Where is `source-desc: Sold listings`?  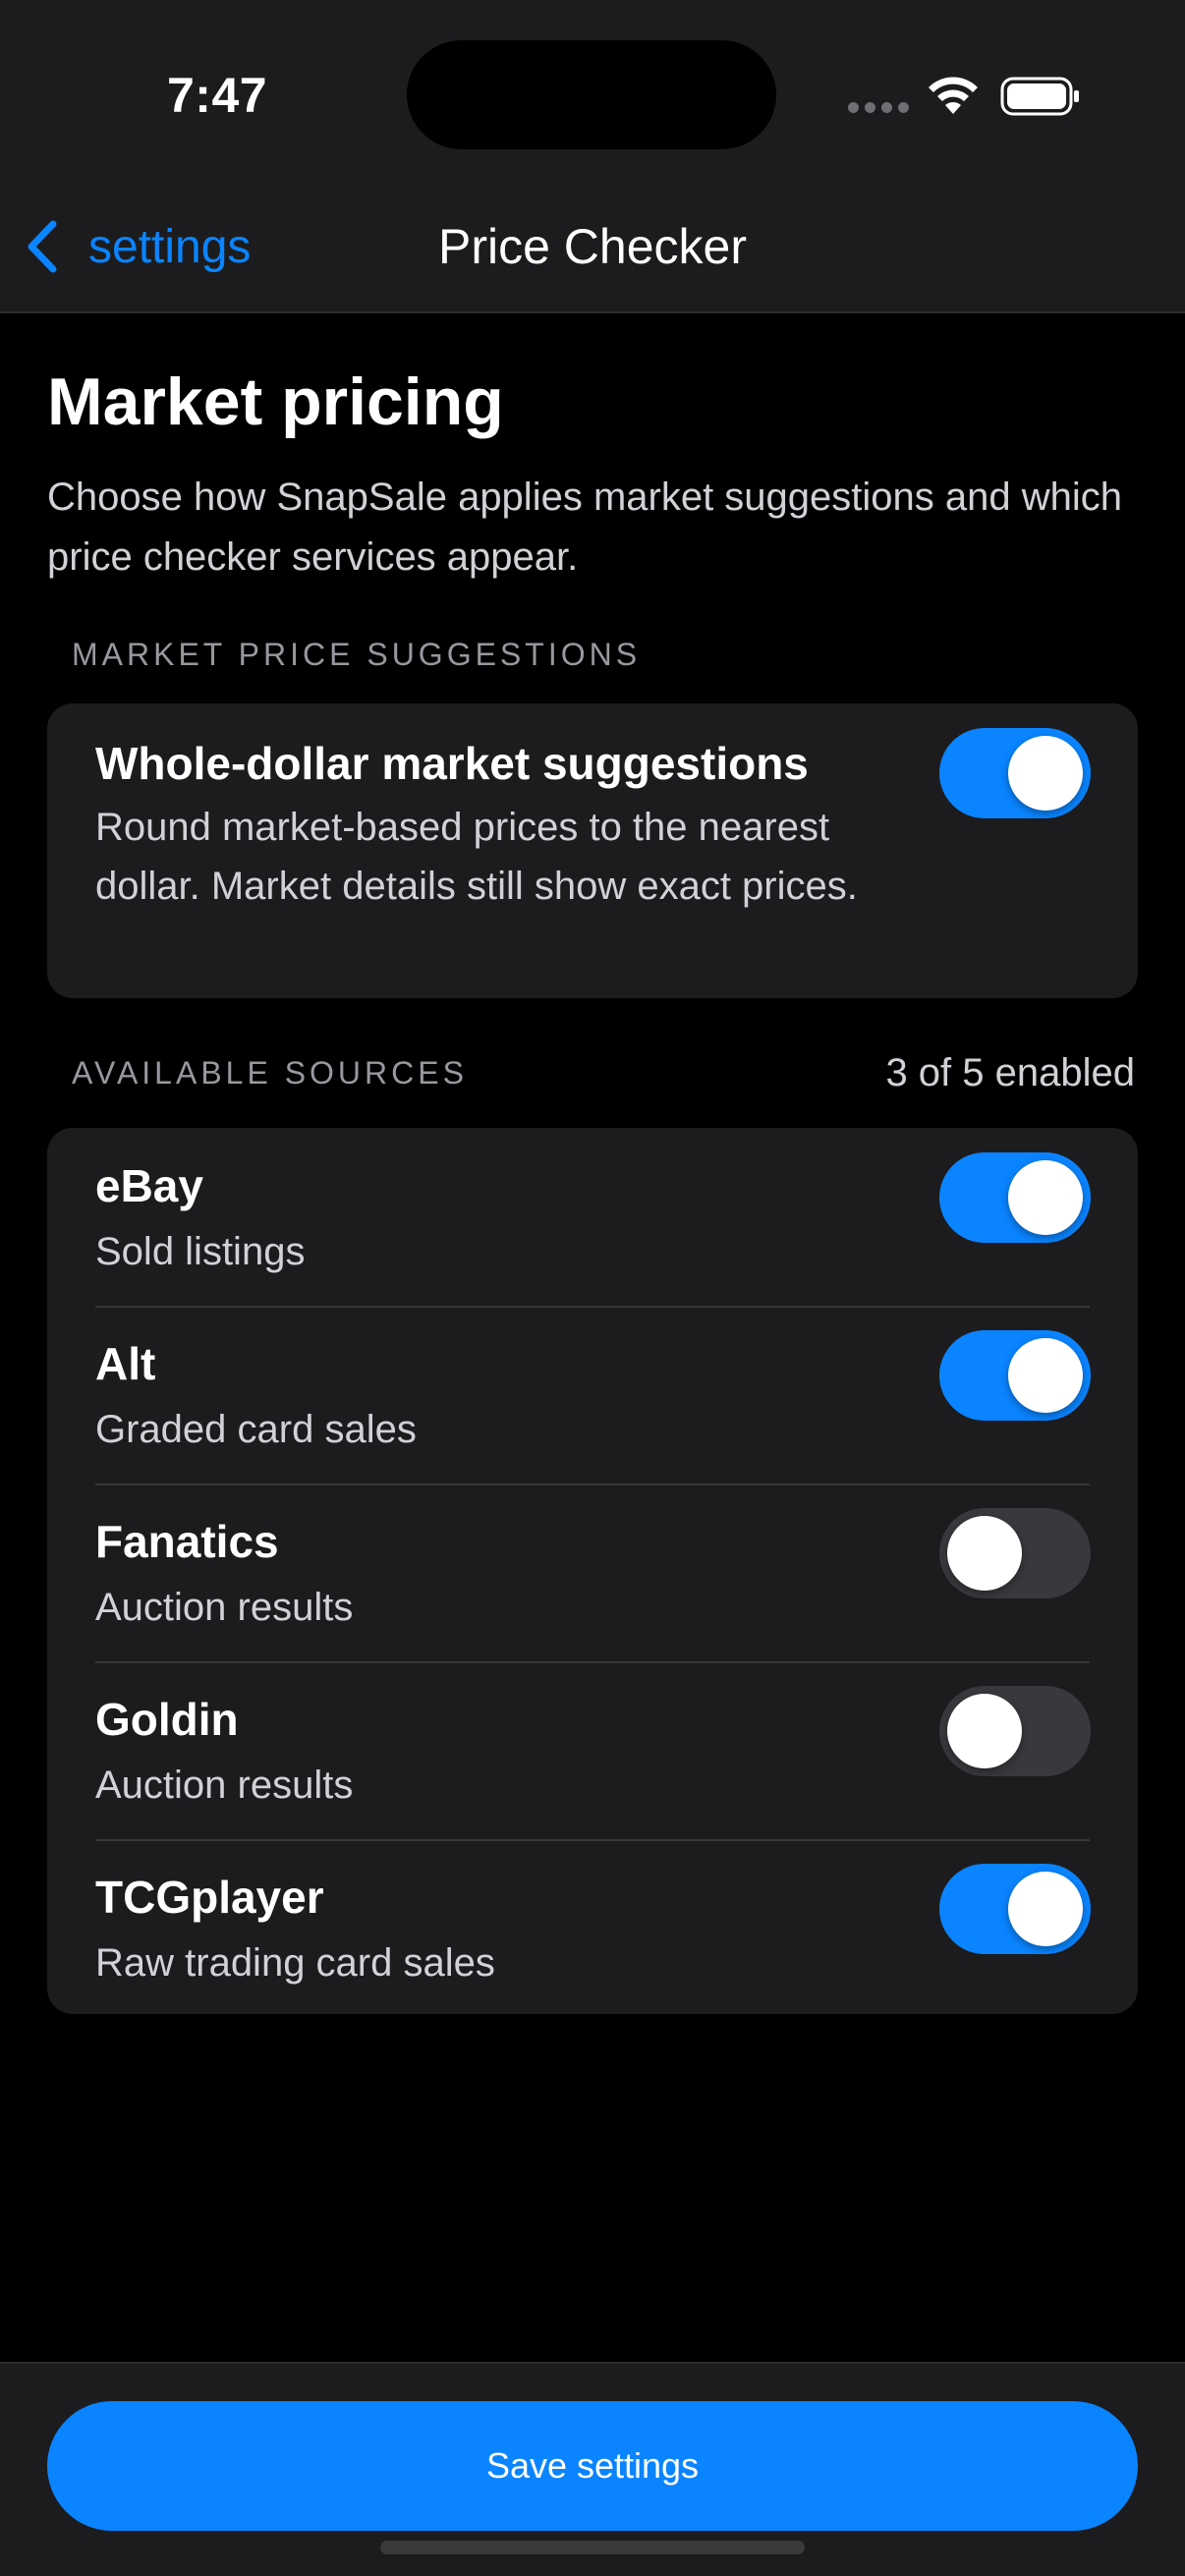 source-desc: Sold listings is located at coordinates (200, 1251).